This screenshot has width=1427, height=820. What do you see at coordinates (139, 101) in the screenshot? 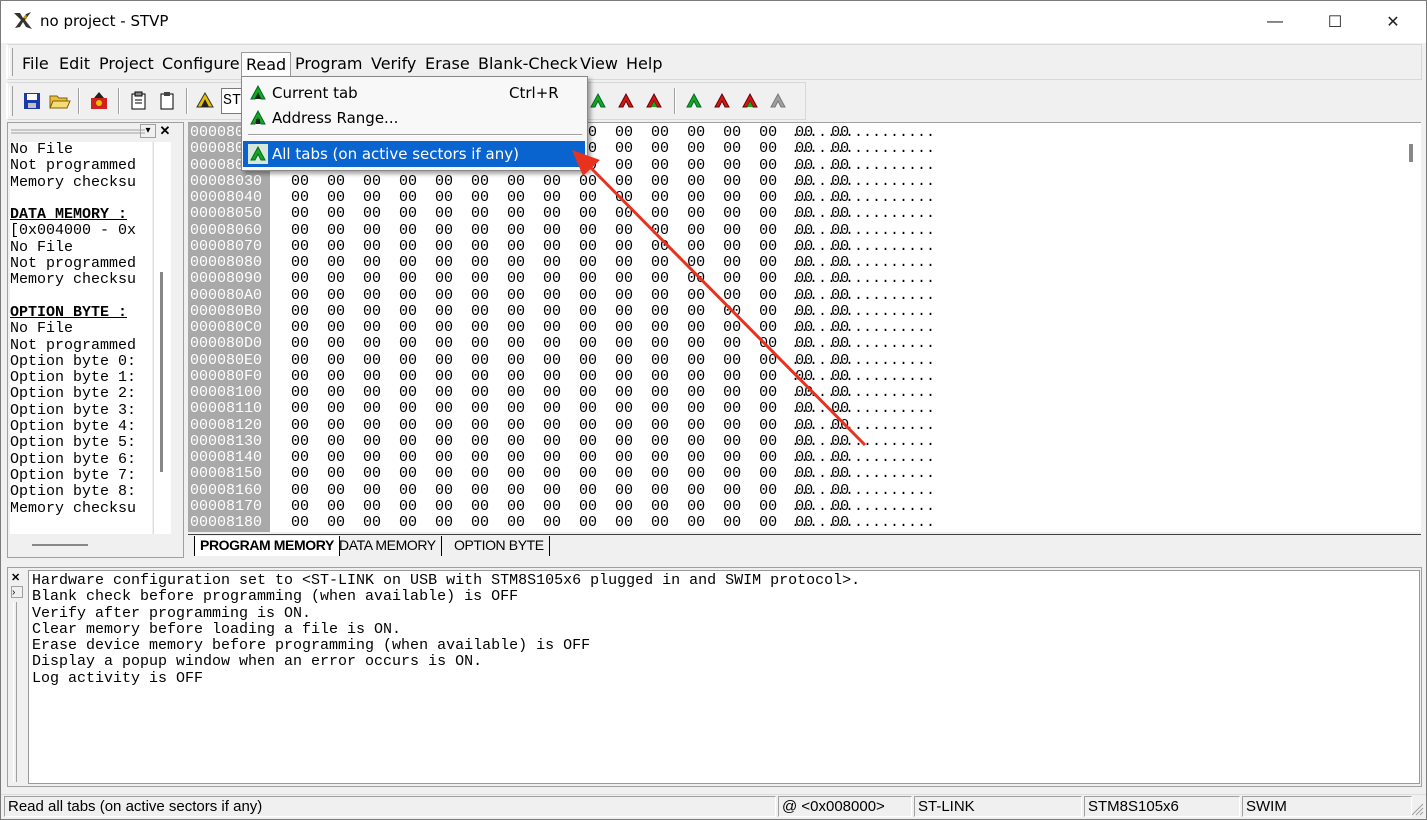
I see `paste-icon` at bounding box center [139, 101].